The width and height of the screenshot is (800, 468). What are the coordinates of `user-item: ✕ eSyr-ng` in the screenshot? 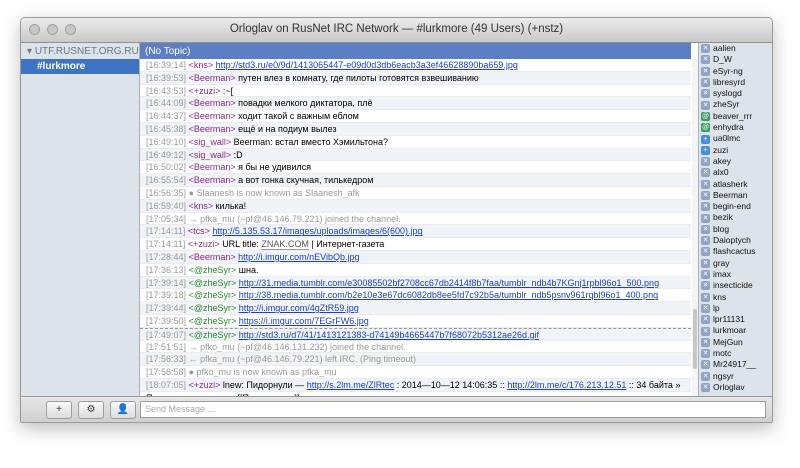 It's located at (735, 71).